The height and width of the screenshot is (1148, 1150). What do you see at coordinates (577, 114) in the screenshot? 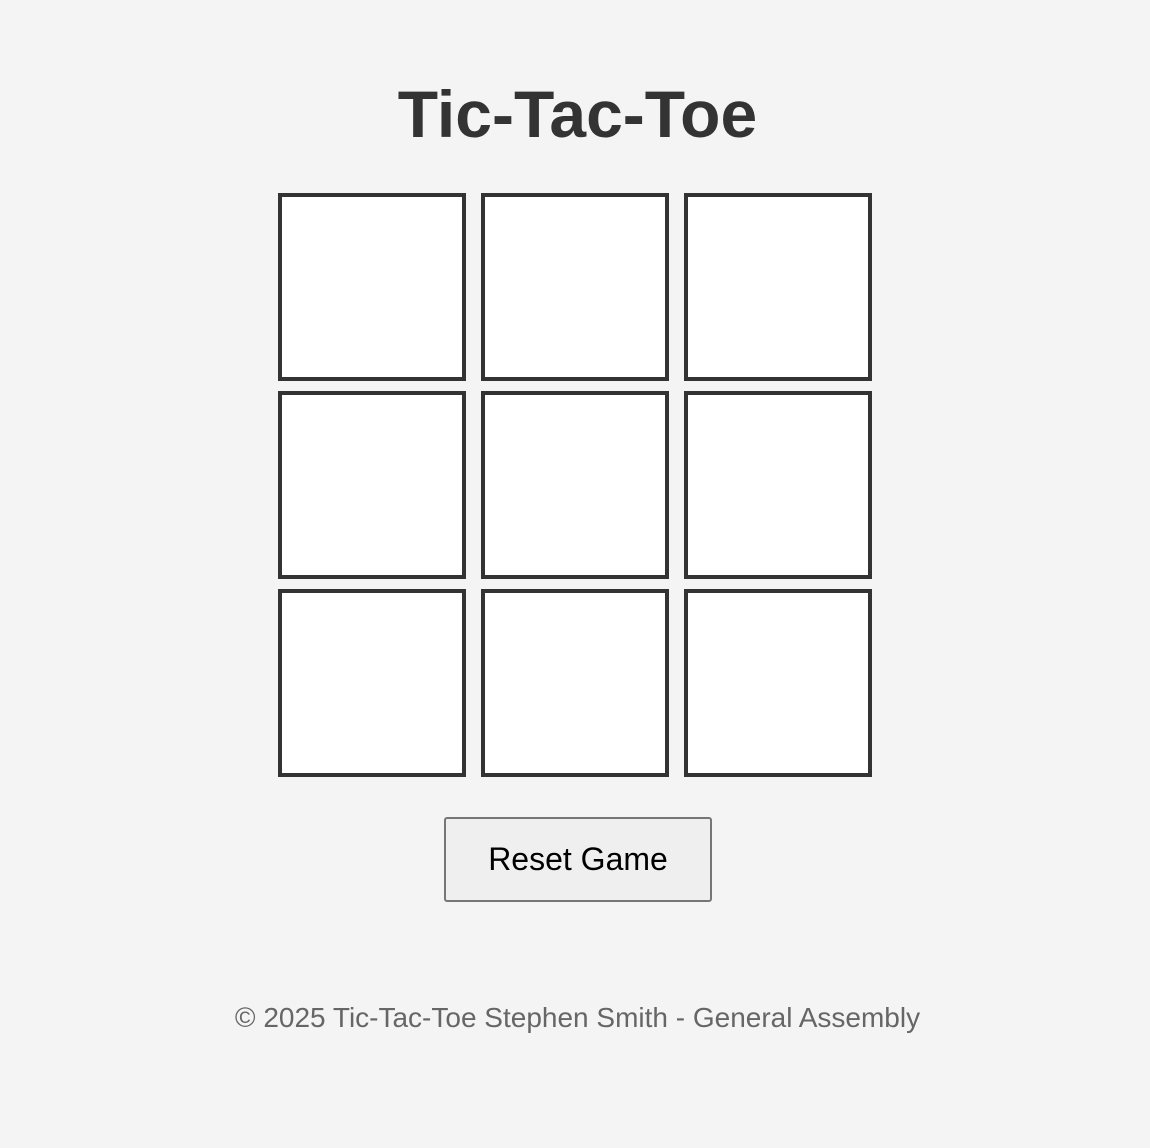
I see `page-title: Tic-Tac-Toe` at bounding box center [577, 114].